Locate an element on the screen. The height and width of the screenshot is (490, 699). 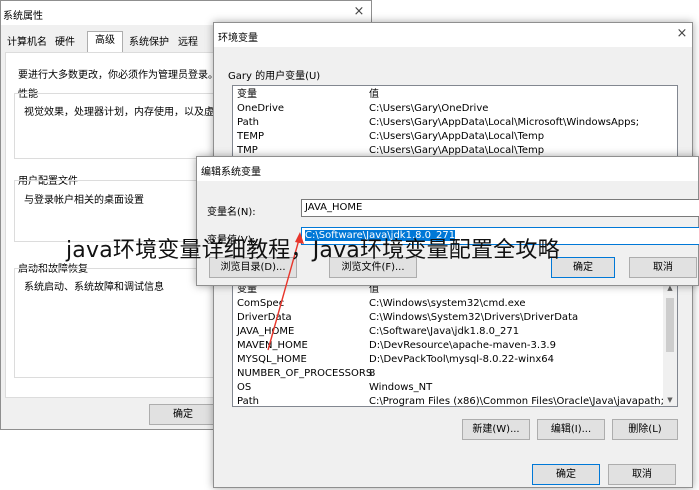
scrollbar: ▲ ▼ is located at coordinates (670, 344).